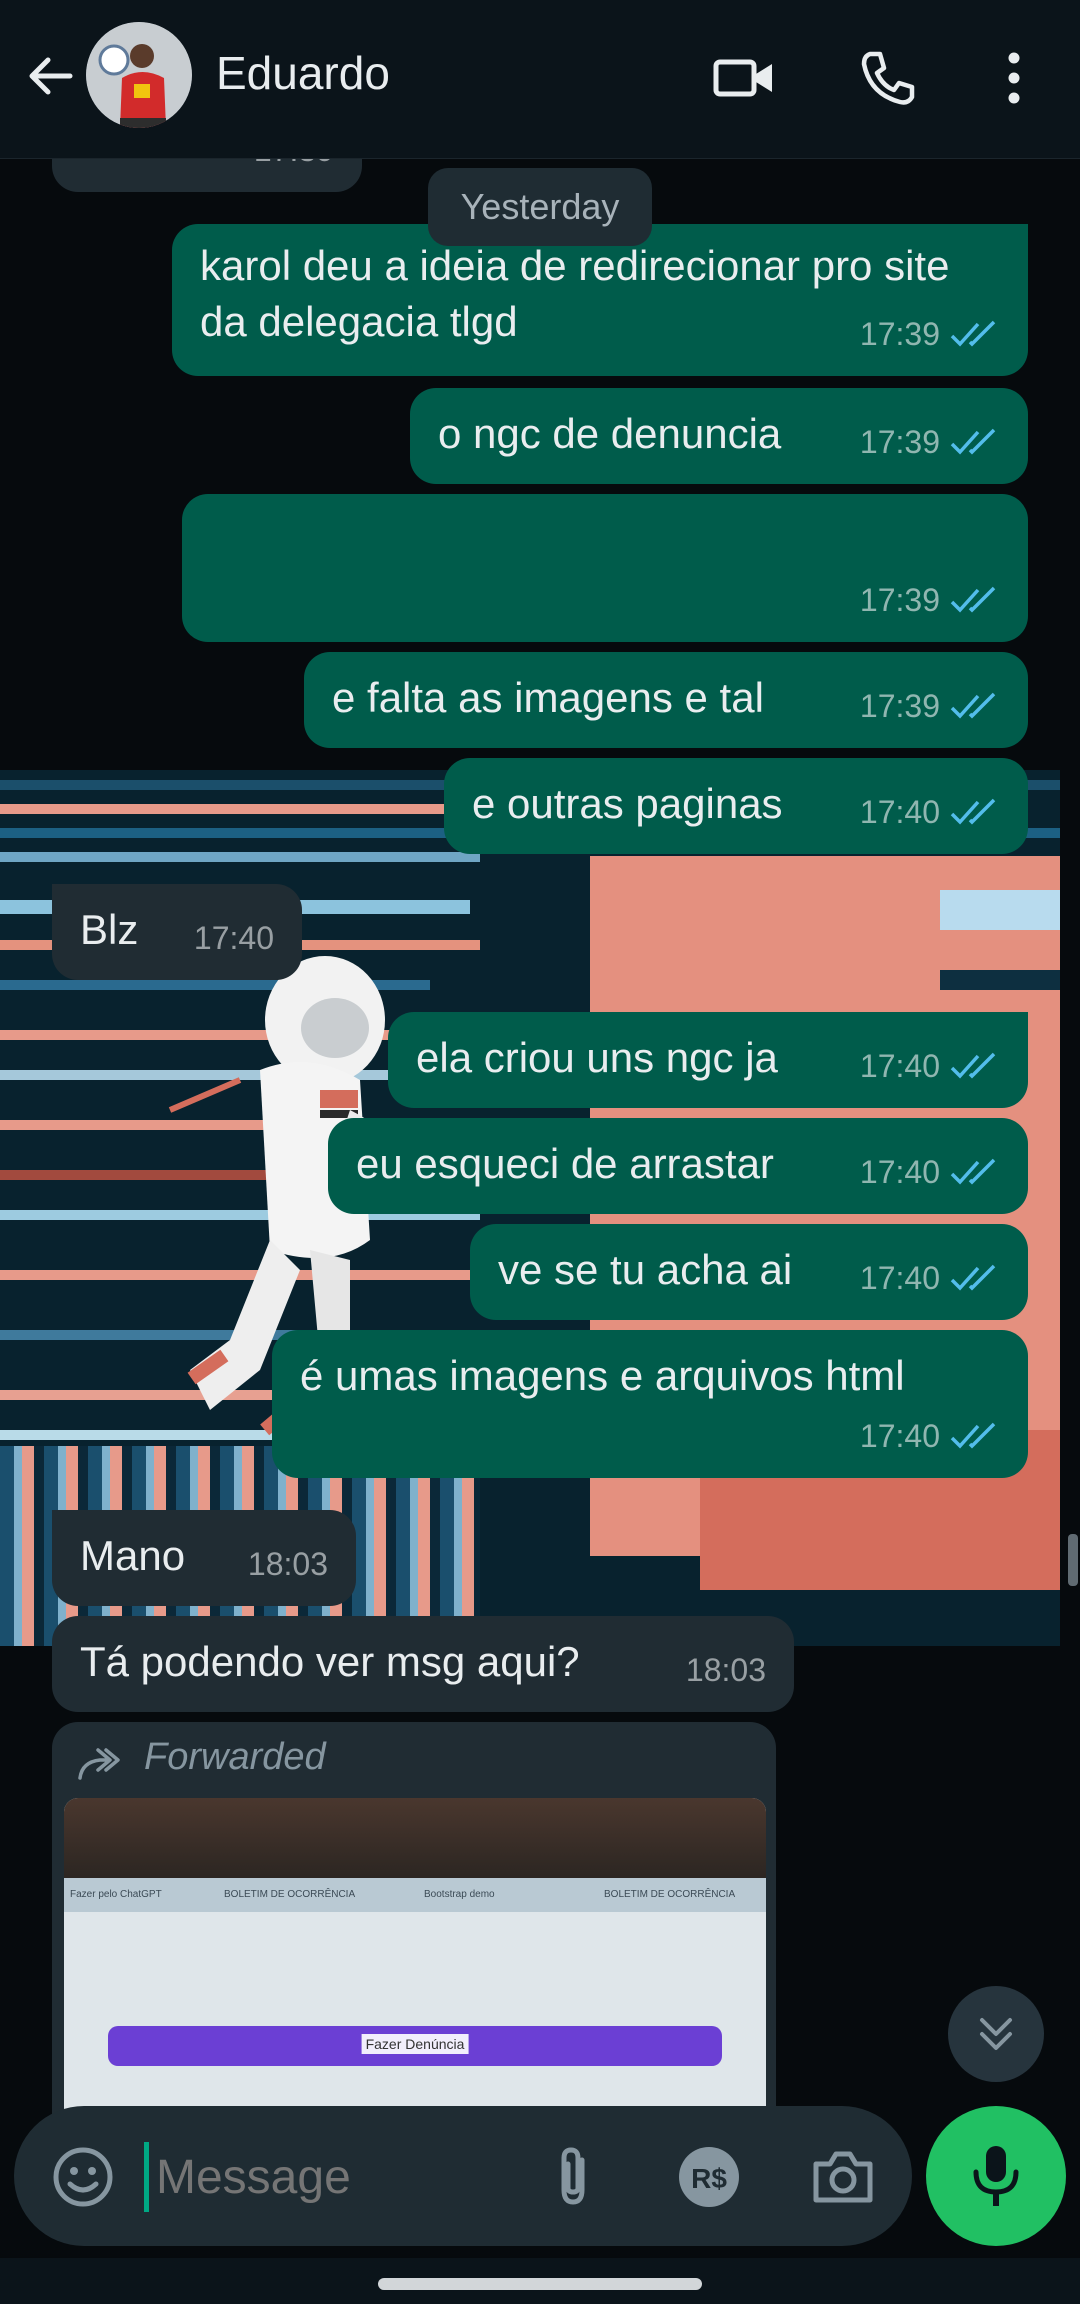 The image size is (1080, 2304). What do you see at coordinates (540, 207) in the screenshot?
I see `date-chip: Yesterday` at bounding box center [540, 207].